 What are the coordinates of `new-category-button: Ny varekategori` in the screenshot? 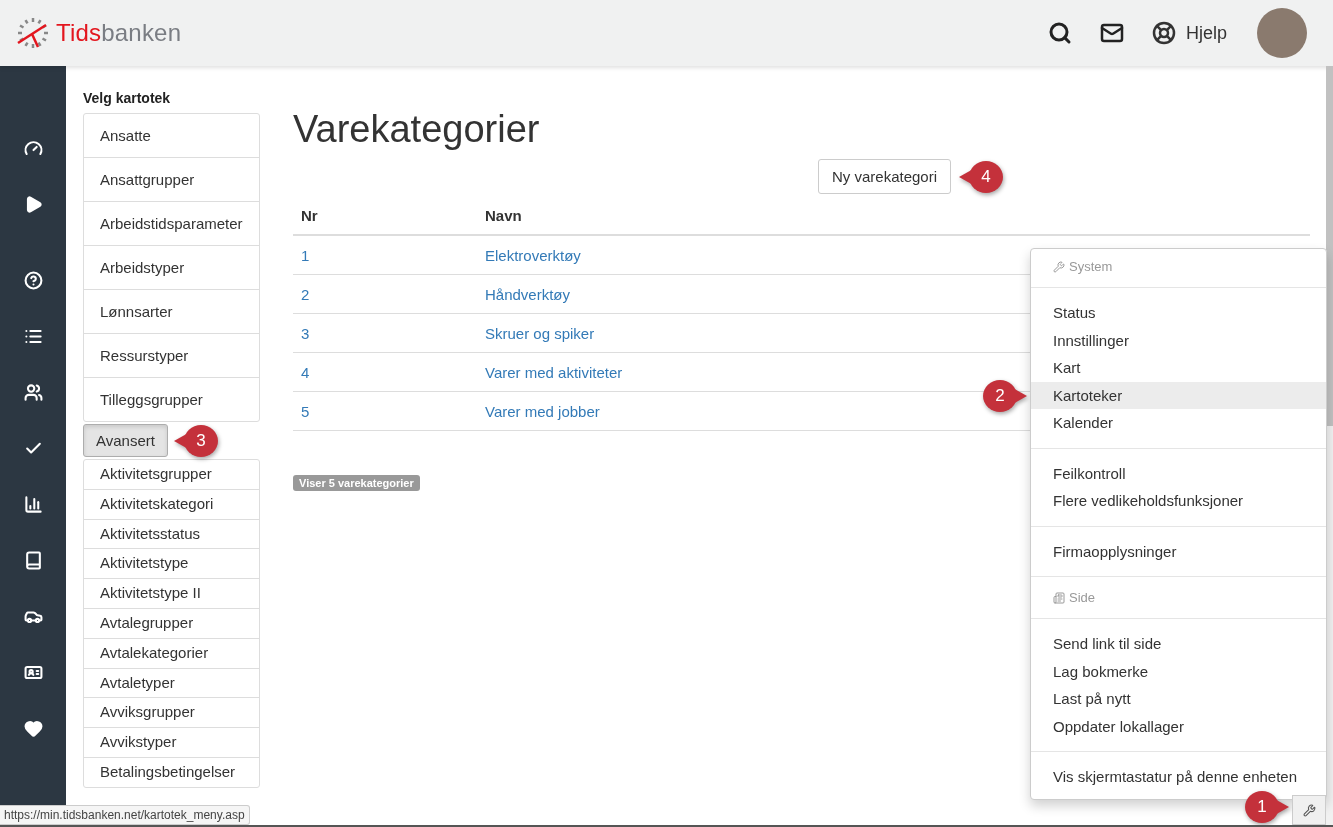 It's located at (885, 176).